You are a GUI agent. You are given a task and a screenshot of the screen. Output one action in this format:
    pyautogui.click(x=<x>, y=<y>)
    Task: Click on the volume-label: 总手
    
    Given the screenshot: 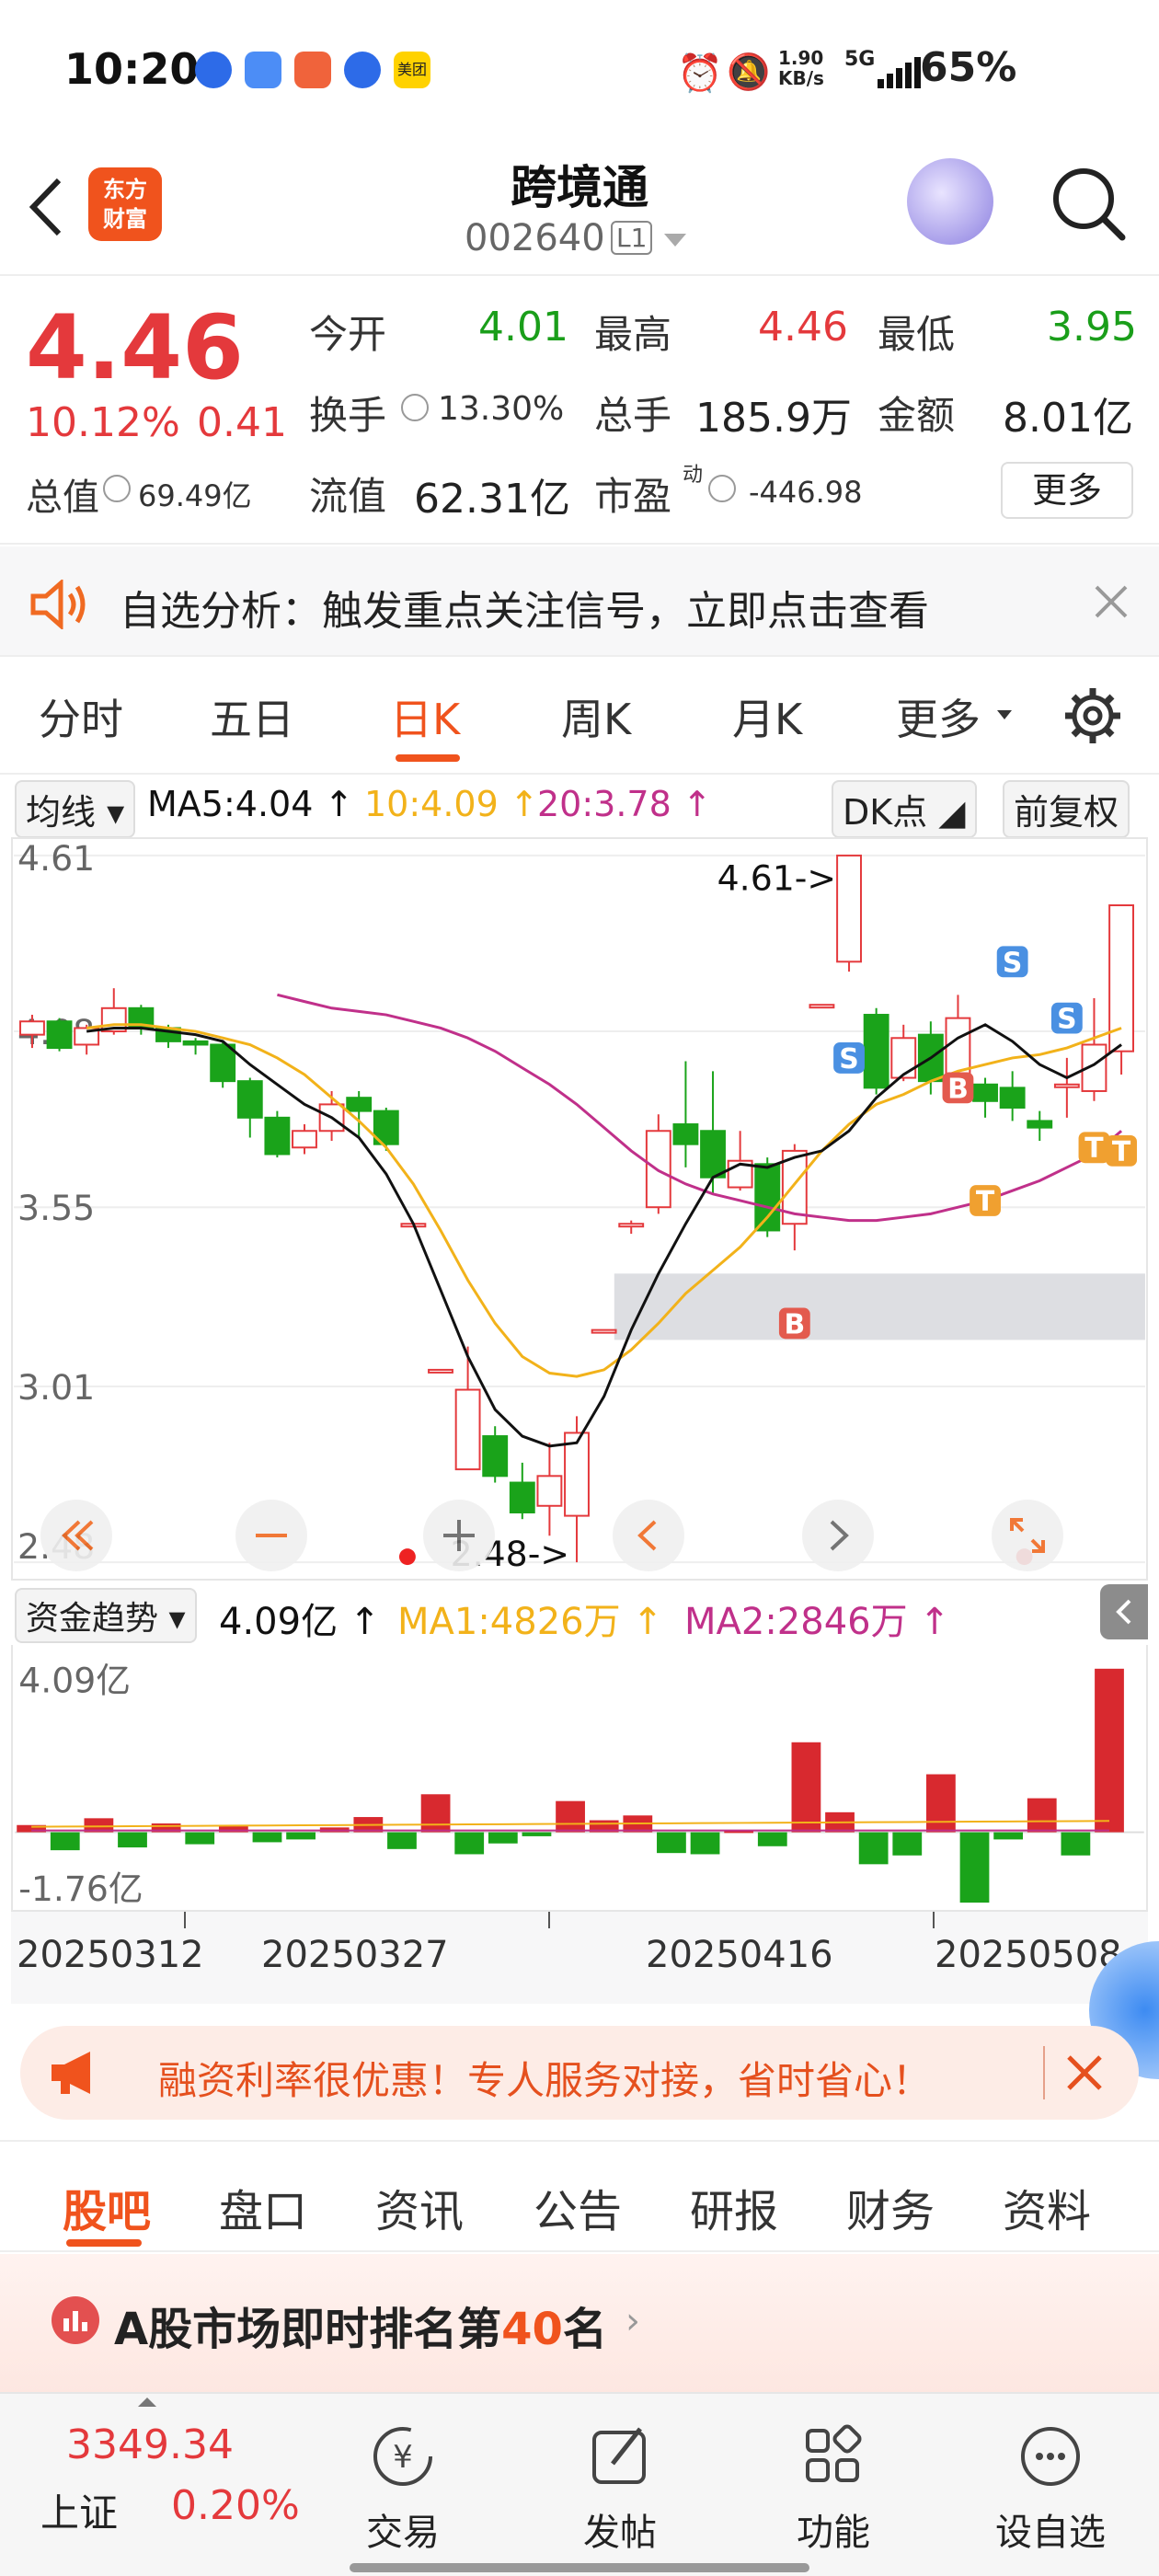 What is the action you would take?
    pyautogui.click(x=633, y=415)
    